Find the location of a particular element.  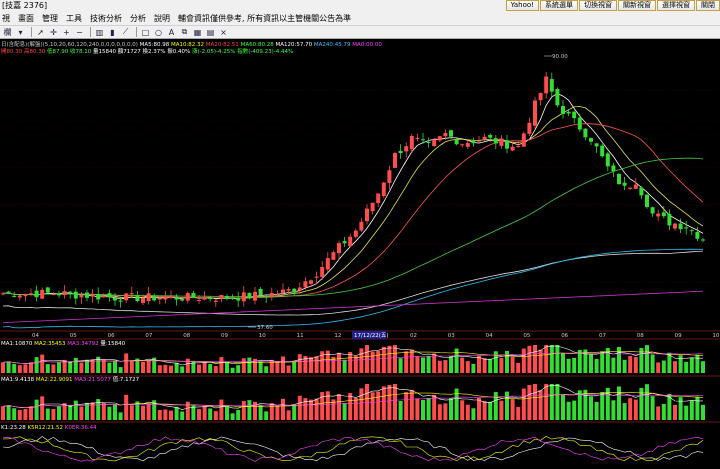

ohlc-info-7: 振0.40% is located at coordinates (177, 51).